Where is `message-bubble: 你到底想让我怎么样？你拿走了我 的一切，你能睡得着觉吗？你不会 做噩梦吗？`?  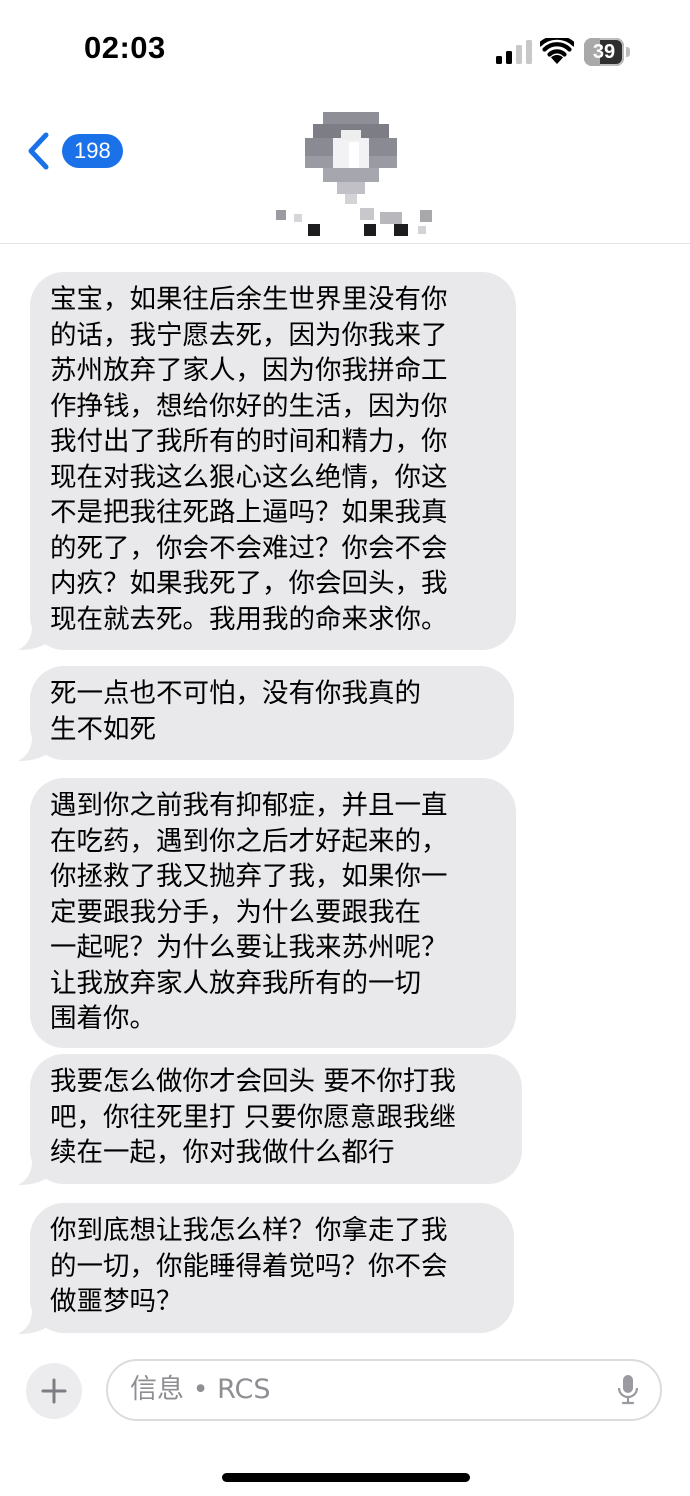
message-bubble: 你到底想让我怎么样？你拿走了我 的一切，你能睡得着觉吗？你不会 做噩梦吗？ is located at coordinates (272, 1268).